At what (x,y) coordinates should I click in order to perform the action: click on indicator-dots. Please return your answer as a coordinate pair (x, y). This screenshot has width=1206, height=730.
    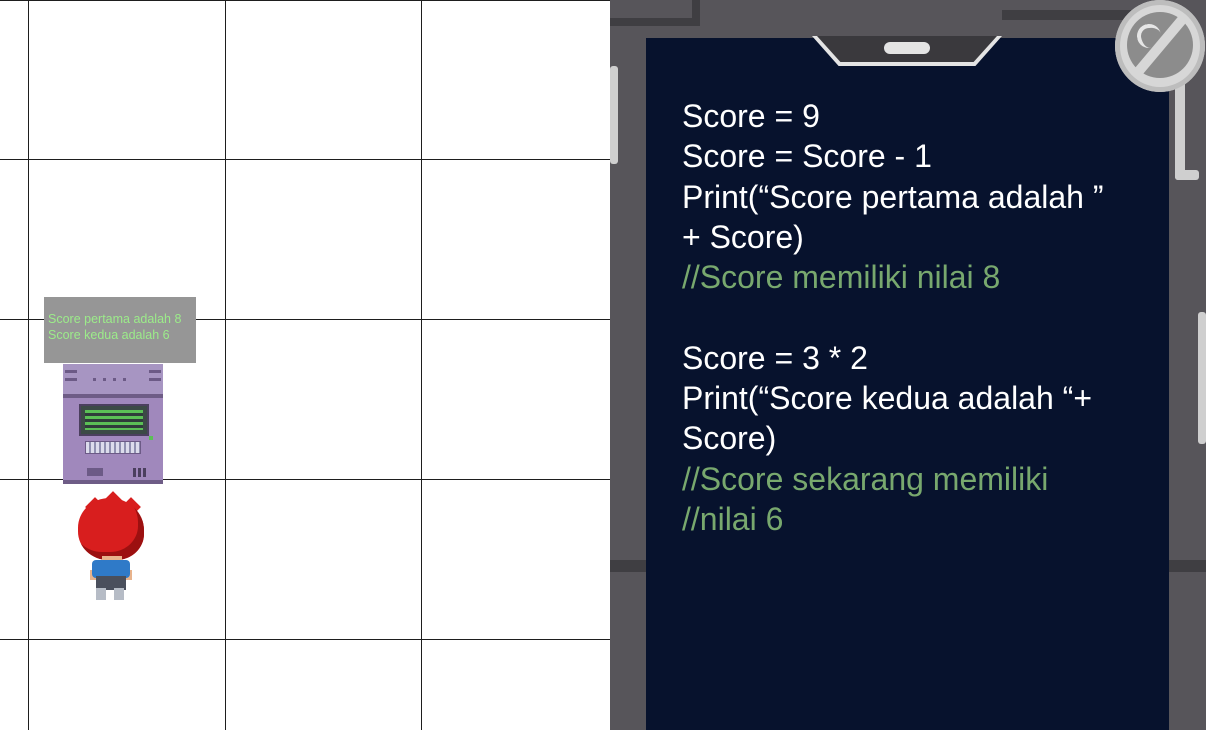
    Looking at the image, I should click on (111, 379).